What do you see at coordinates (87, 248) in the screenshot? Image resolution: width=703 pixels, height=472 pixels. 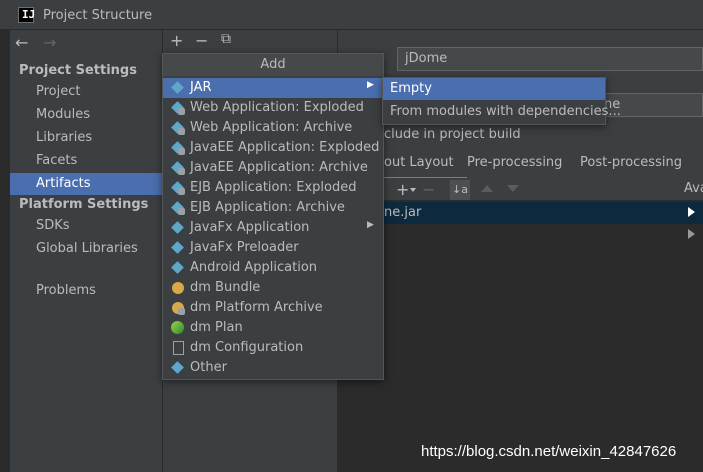 I see `sidebar-item-global-libraries: Global Libraries` at bounding box center [87, 248].